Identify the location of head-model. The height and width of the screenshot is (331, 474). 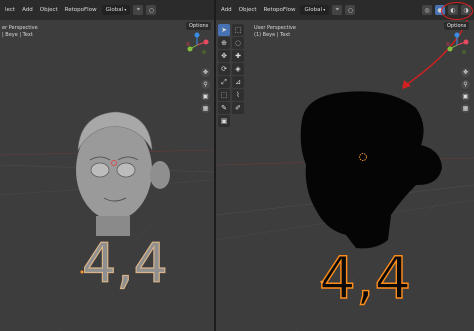
(123, 173).